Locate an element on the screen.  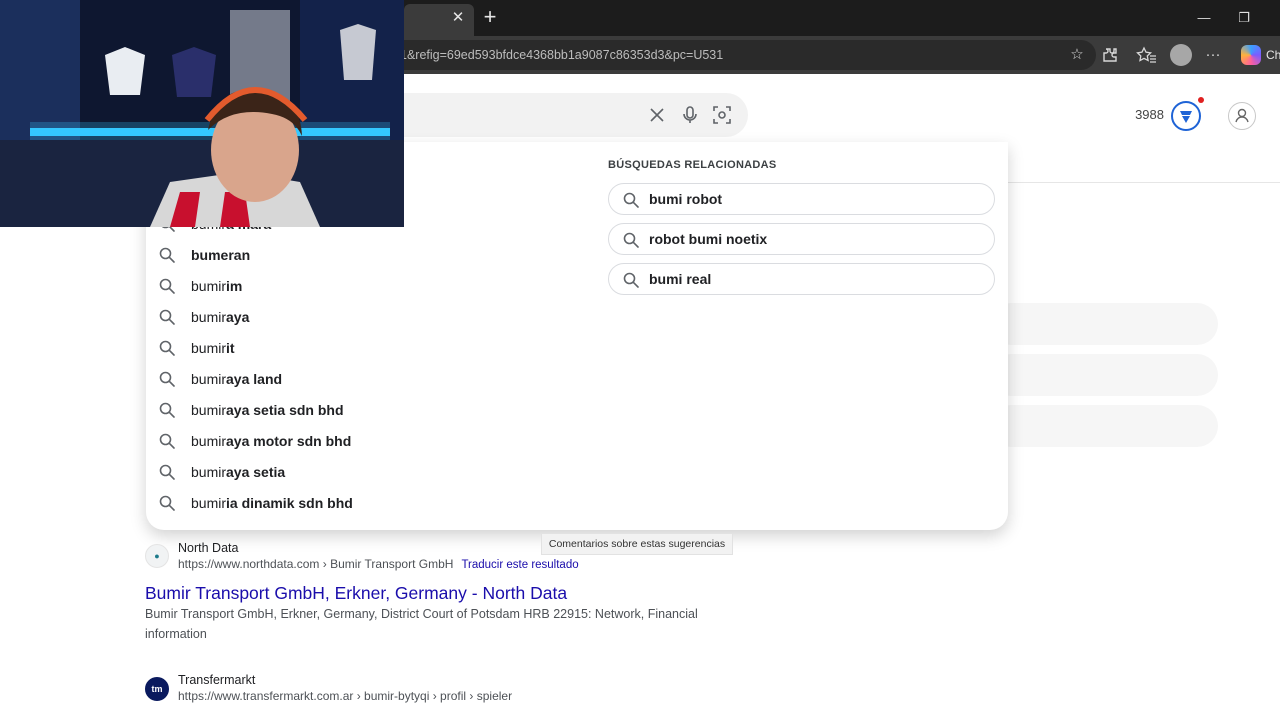
related-search-label: bumi real is located at coordinates (680, 279).